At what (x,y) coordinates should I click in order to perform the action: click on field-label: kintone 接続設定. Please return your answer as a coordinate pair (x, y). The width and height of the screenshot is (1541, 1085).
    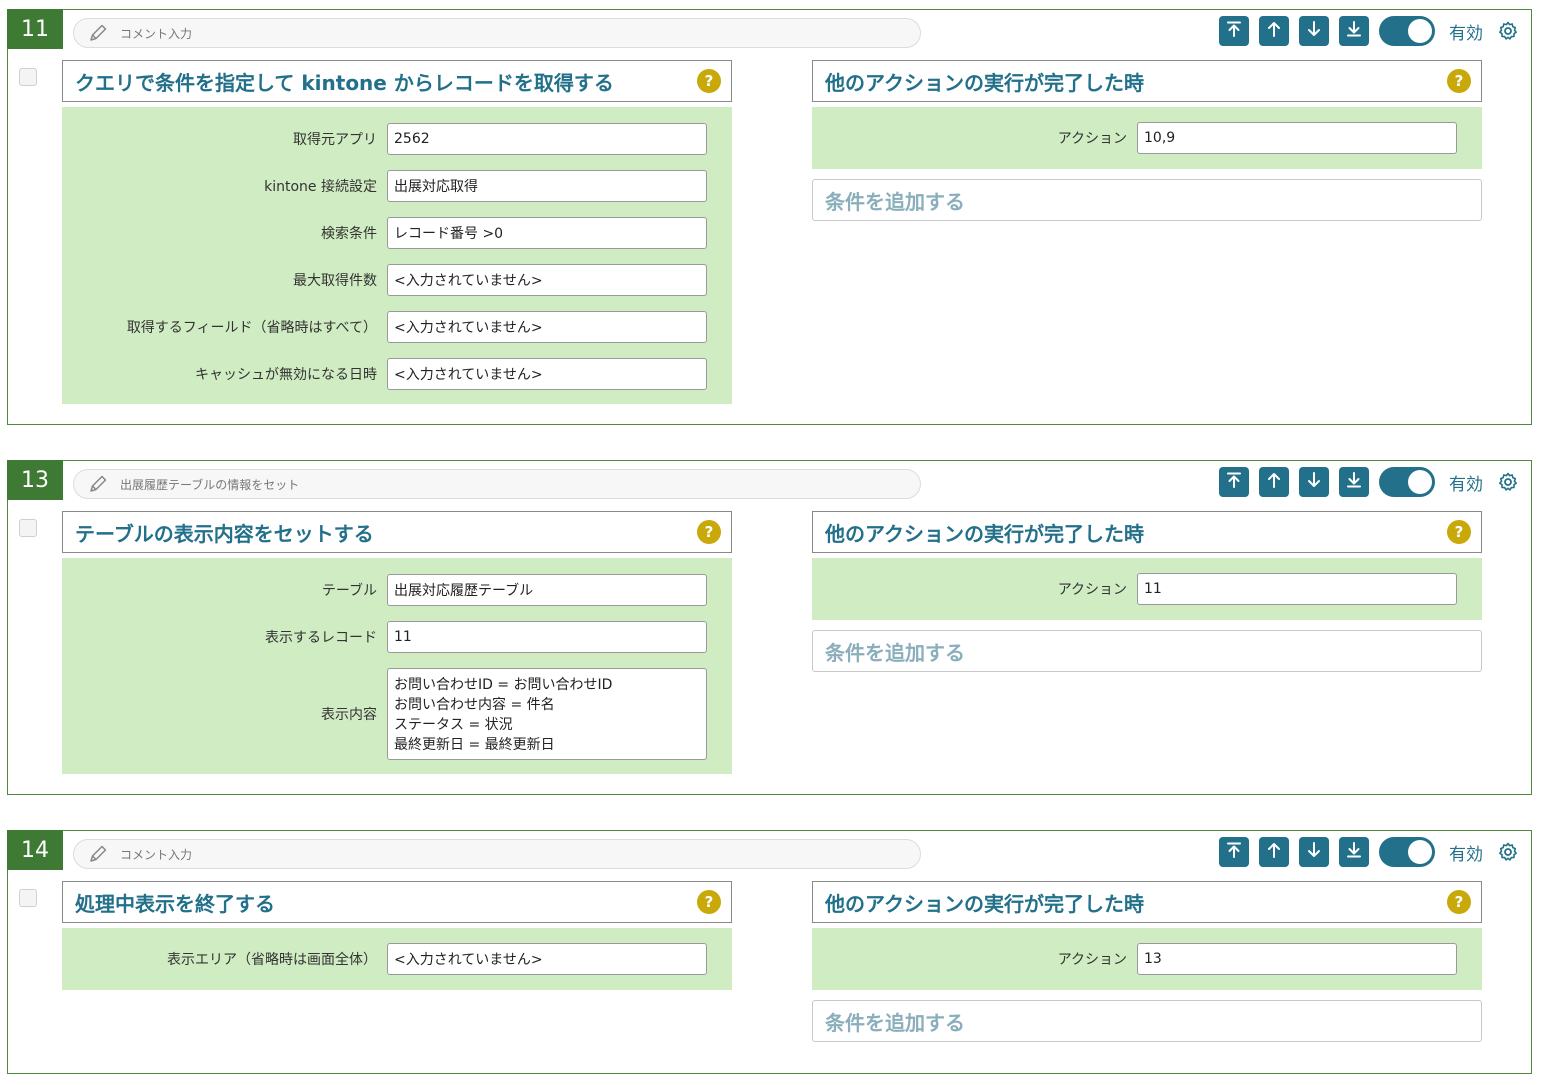
    Looking at the image, I should click on (320, 187).